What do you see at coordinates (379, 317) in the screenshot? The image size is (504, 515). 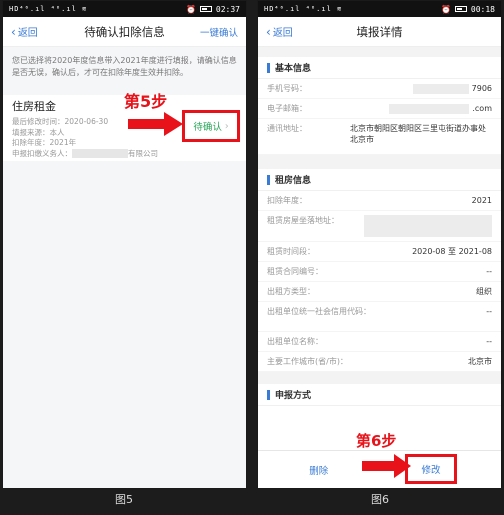 I see `row-credit-code: 出租单位统一社会信用代码： --` at bounding box center [379, 317].